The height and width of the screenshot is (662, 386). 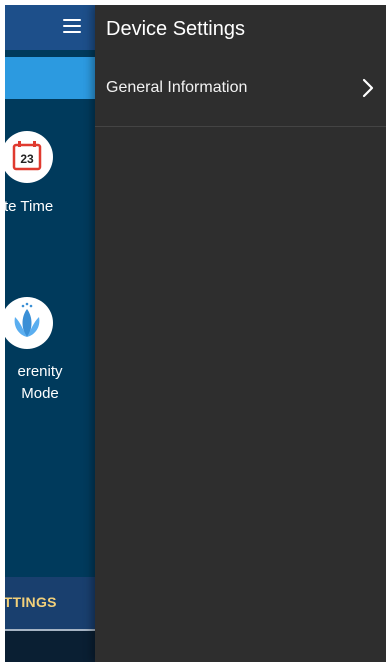 I want to click on date-time-tile: 23 te Time, so click(x=38, y=181).